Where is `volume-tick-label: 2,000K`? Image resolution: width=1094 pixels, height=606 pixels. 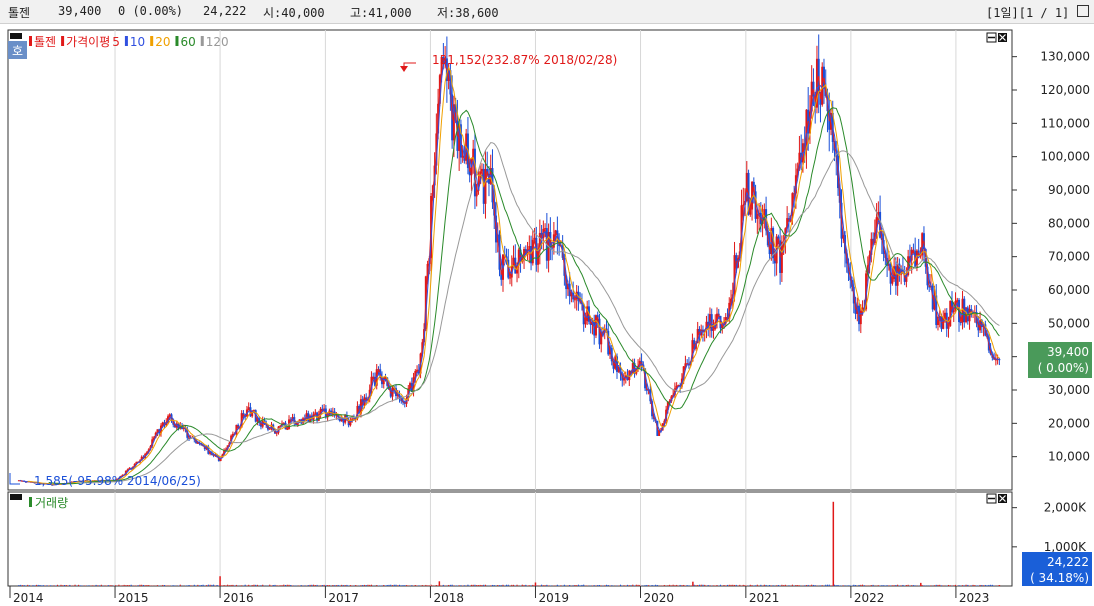
volume-tick-label: 2,000K is located at coordinates (1065, 508).